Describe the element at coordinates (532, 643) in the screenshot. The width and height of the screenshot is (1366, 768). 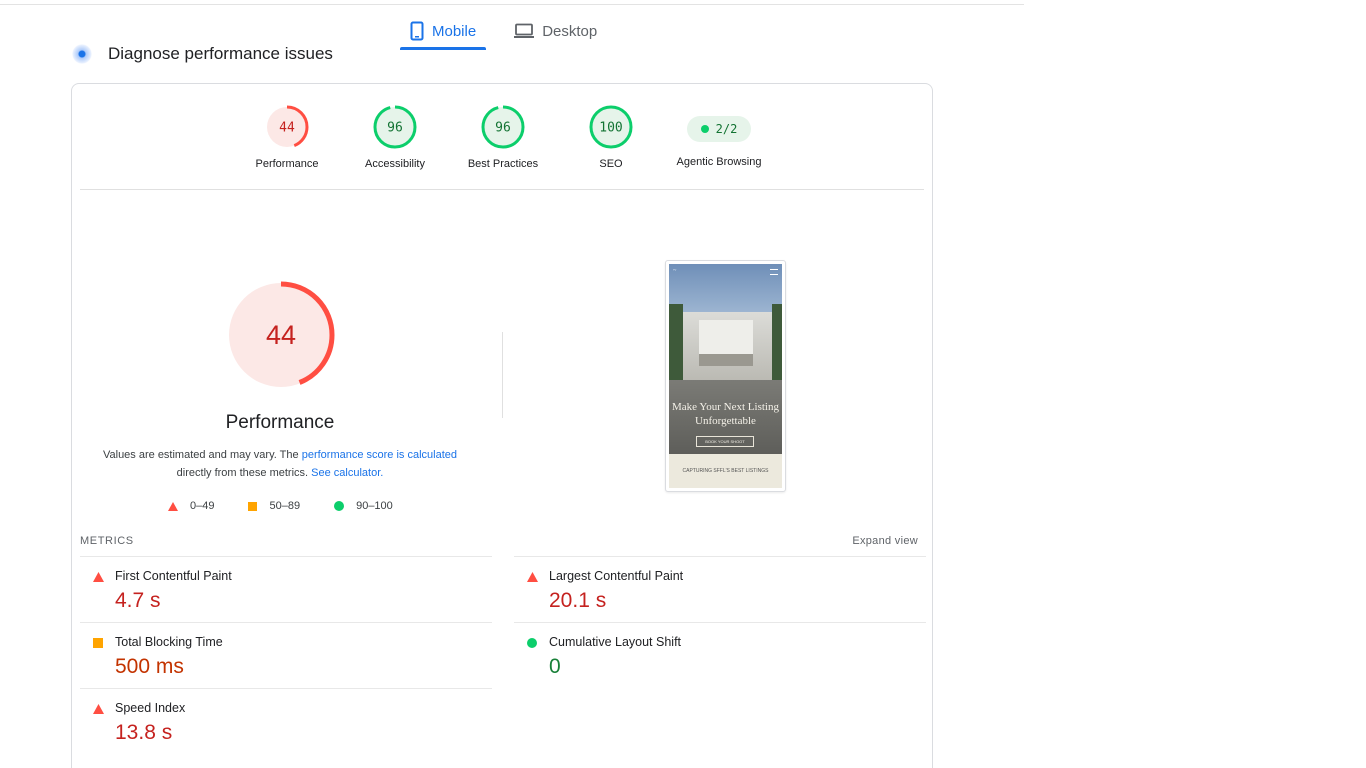
I see `pass-circle-icon` at that location.